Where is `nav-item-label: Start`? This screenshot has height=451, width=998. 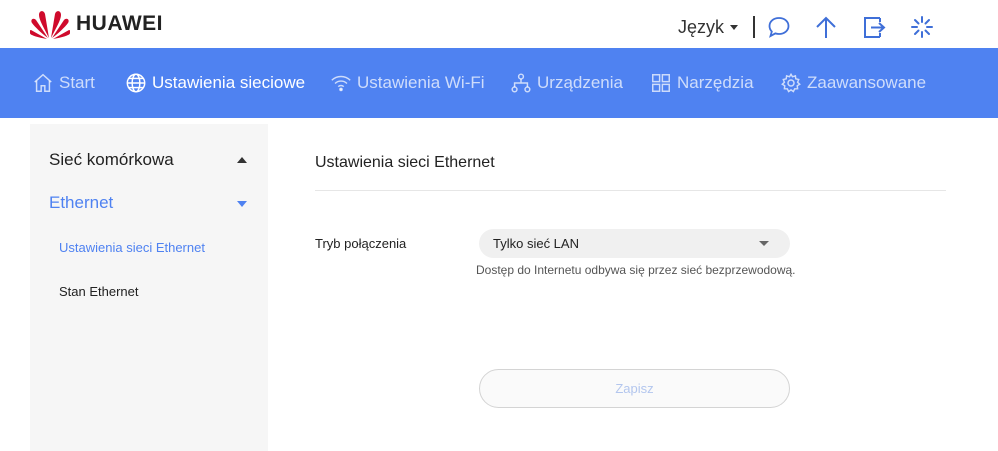 nav-item-label: Start is located at coordinates (77, 82).